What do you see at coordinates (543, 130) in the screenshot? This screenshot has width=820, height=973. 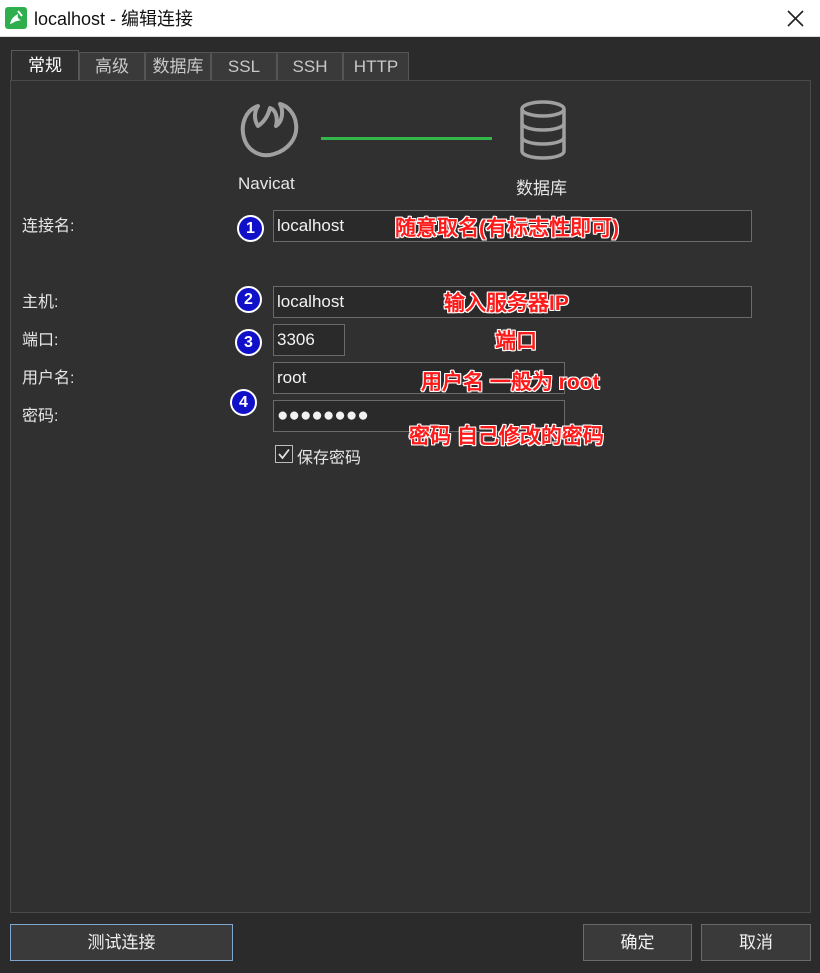 I see `database-icon` at bounding box center [543, 130].